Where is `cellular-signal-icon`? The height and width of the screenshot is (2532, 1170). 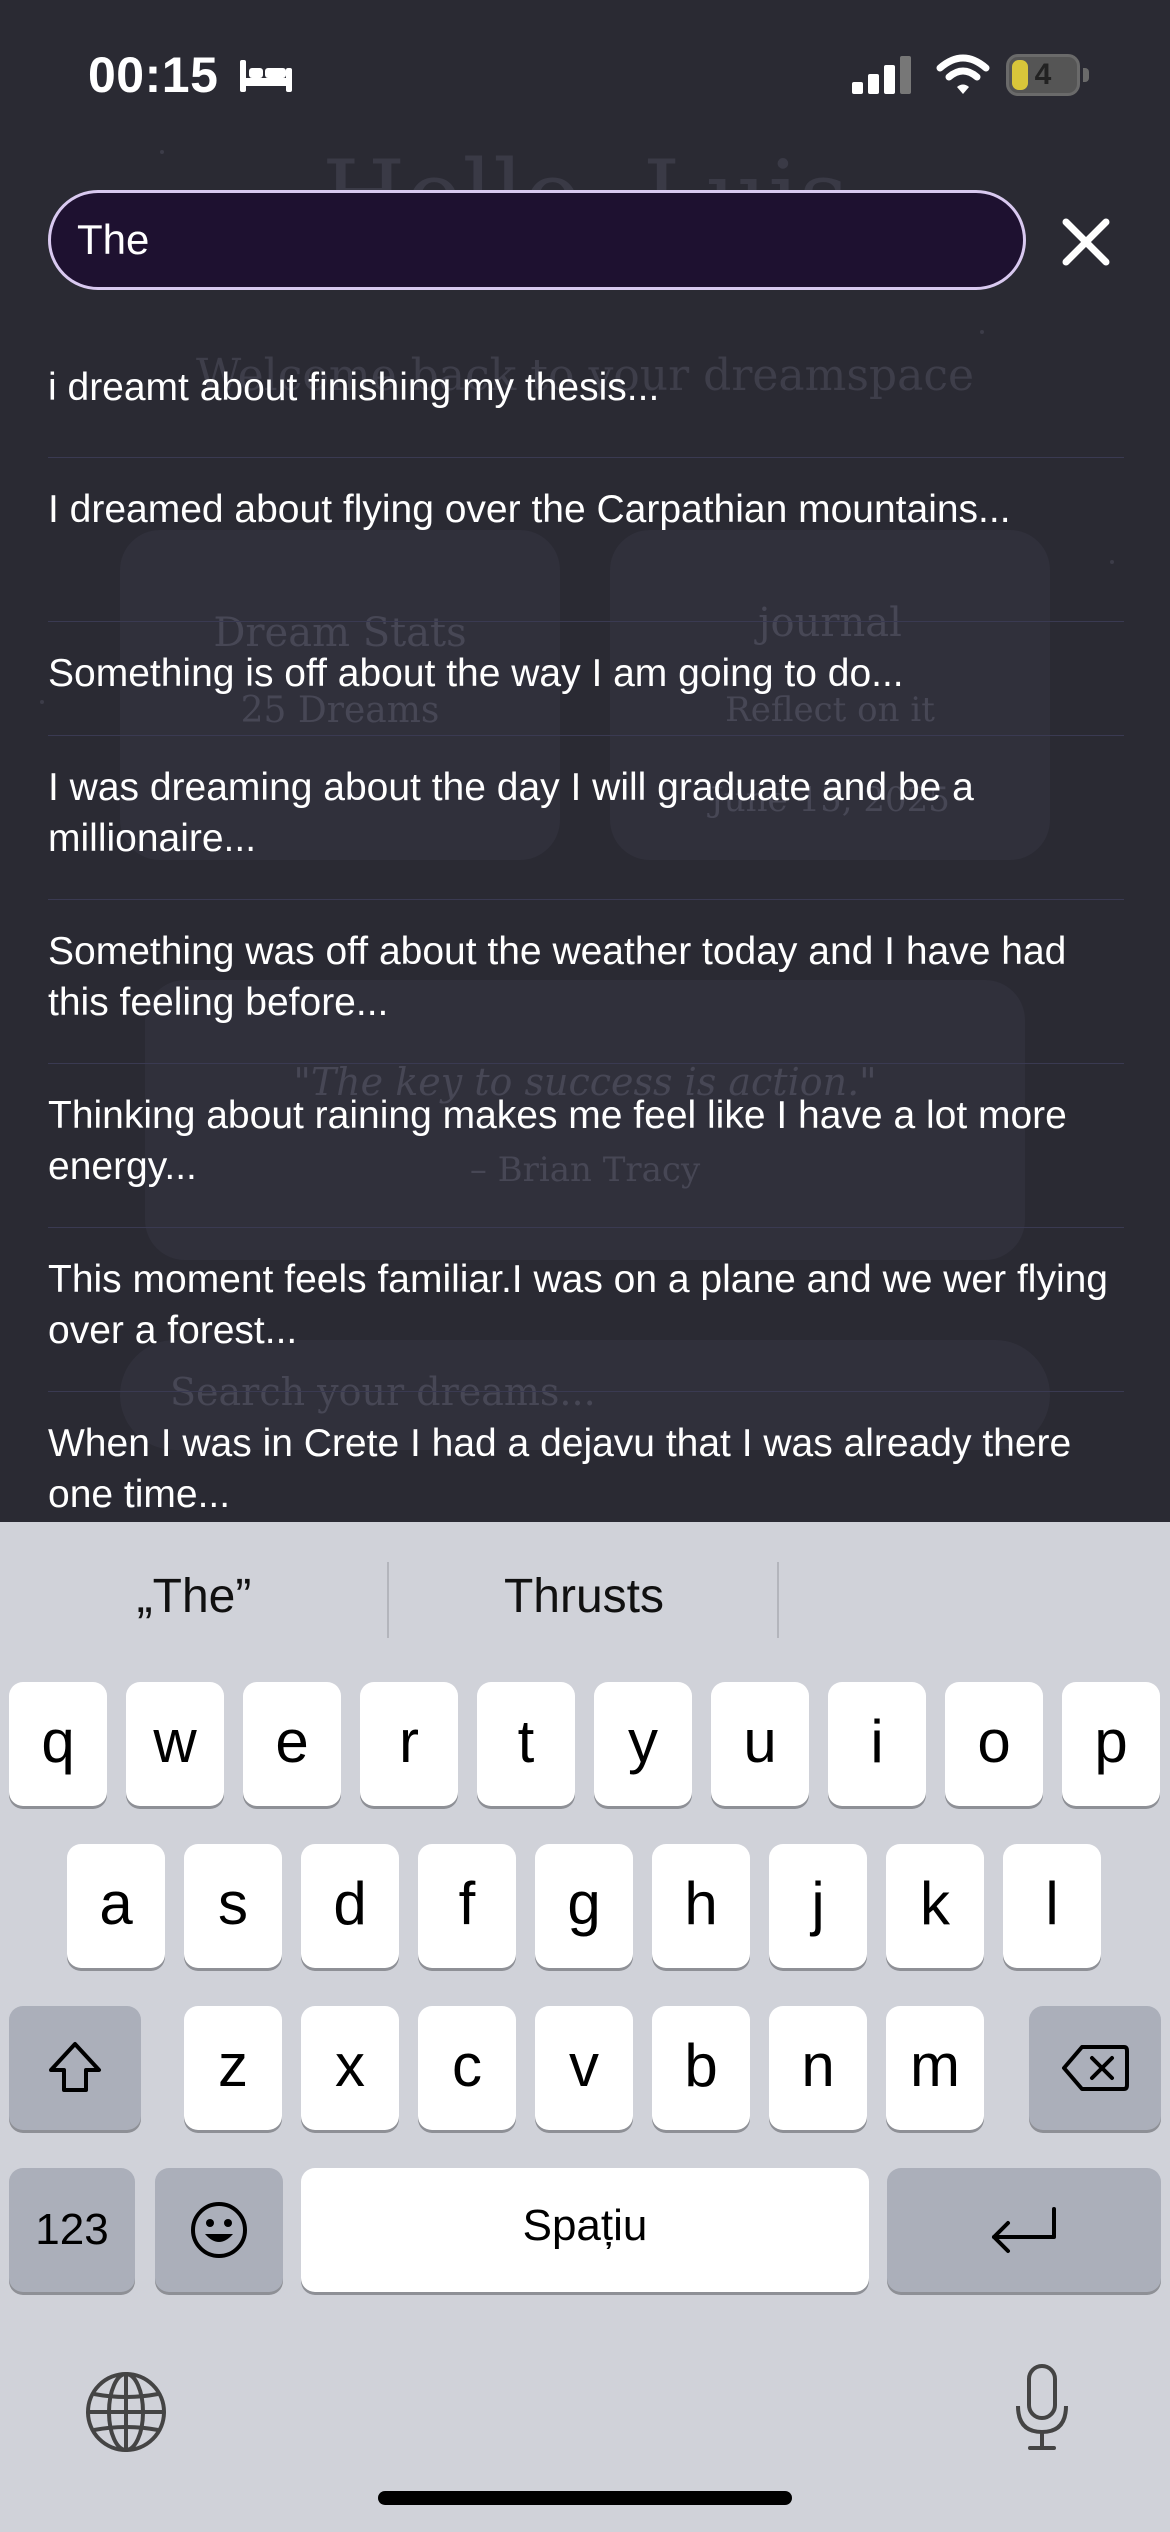
cellular-signal-icon is located at coordinates (881, 75).